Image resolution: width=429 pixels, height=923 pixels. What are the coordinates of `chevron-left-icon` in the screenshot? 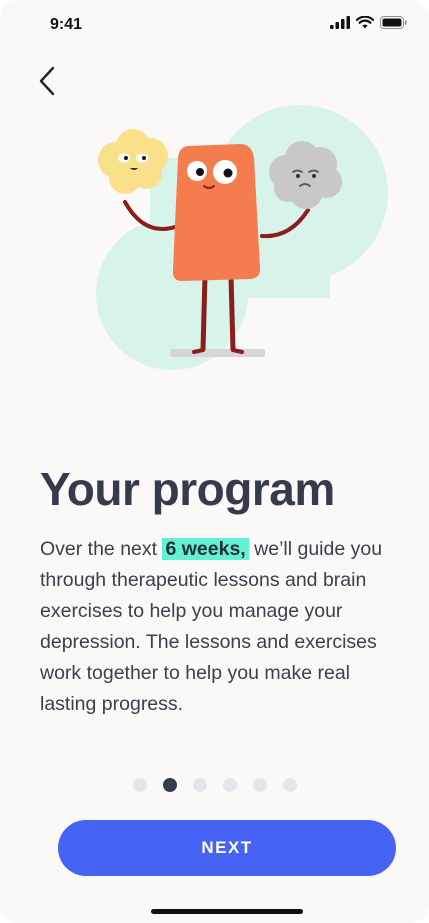 It's located at (47, 83).